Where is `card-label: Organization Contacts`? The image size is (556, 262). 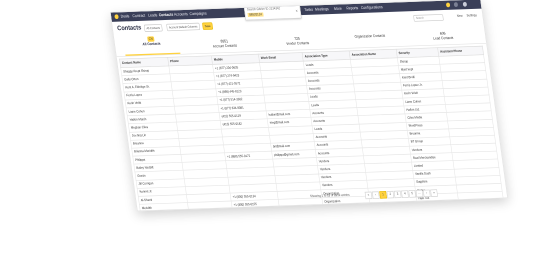
card-label: Organization Contacts is located at coordinates (370, 37).